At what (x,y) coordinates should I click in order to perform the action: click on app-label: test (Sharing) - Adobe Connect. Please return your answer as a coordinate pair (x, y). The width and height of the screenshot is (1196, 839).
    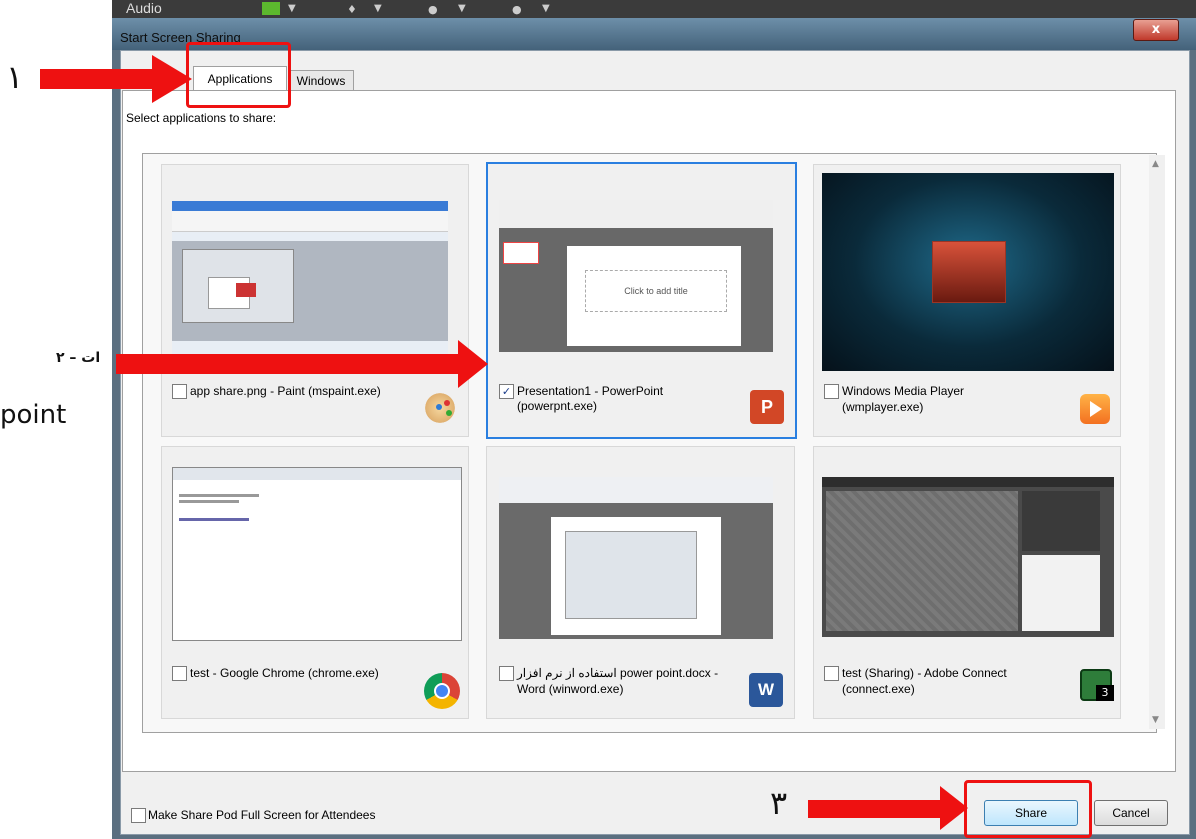
    Looking at the image, I should click on (924, 673).